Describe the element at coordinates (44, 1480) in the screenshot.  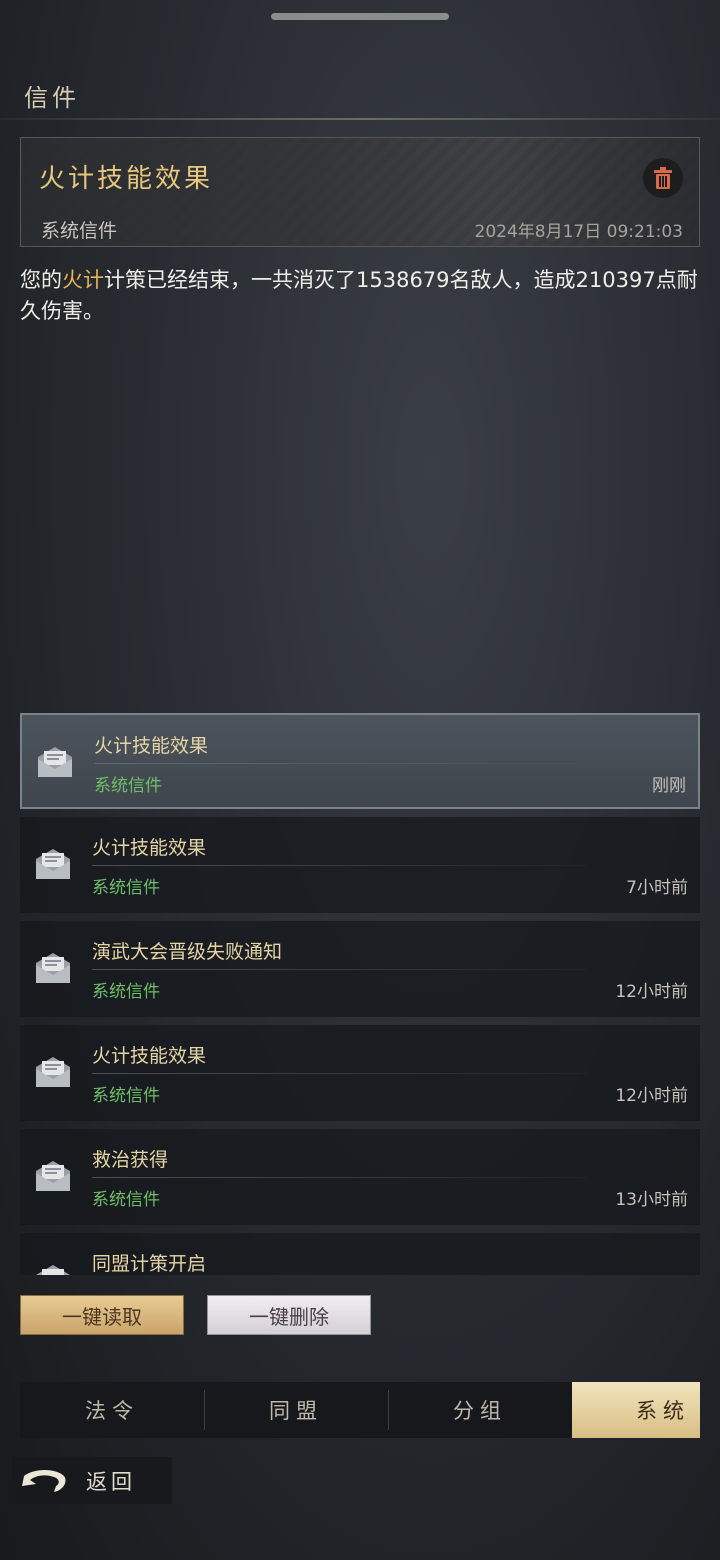
I see `back-arrow-icon` at that location.